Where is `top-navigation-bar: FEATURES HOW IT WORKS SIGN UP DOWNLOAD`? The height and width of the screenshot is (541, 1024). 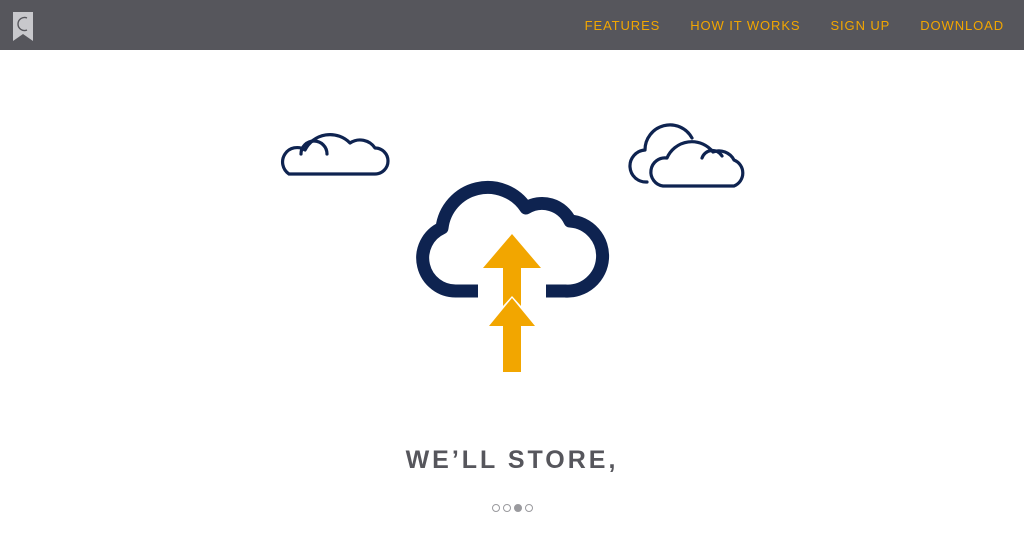 top-navigation-bar: FEATURES HOW IT WORKS SIGN UP DOWNLOAD is located at coordinates (512, 25).